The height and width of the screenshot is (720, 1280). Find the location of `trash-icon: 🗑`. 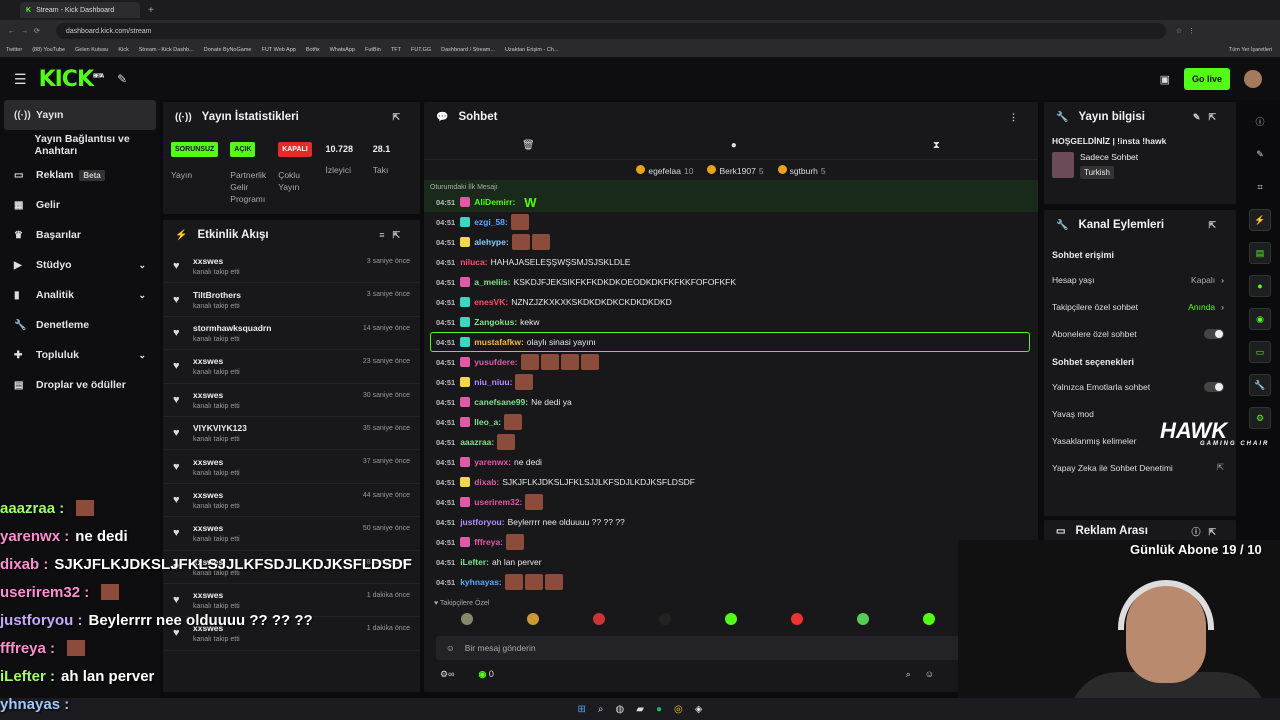

trash-icon: 🗑 is located at coordinates (528, 145).